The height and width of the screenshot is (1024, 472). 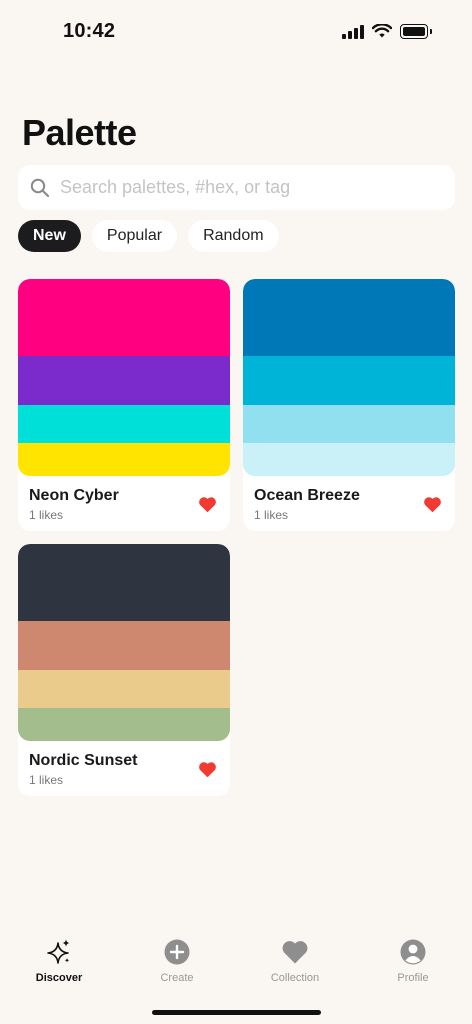 I want to click on palette-name: Ocean Breeze, so click(x=307, y=495).